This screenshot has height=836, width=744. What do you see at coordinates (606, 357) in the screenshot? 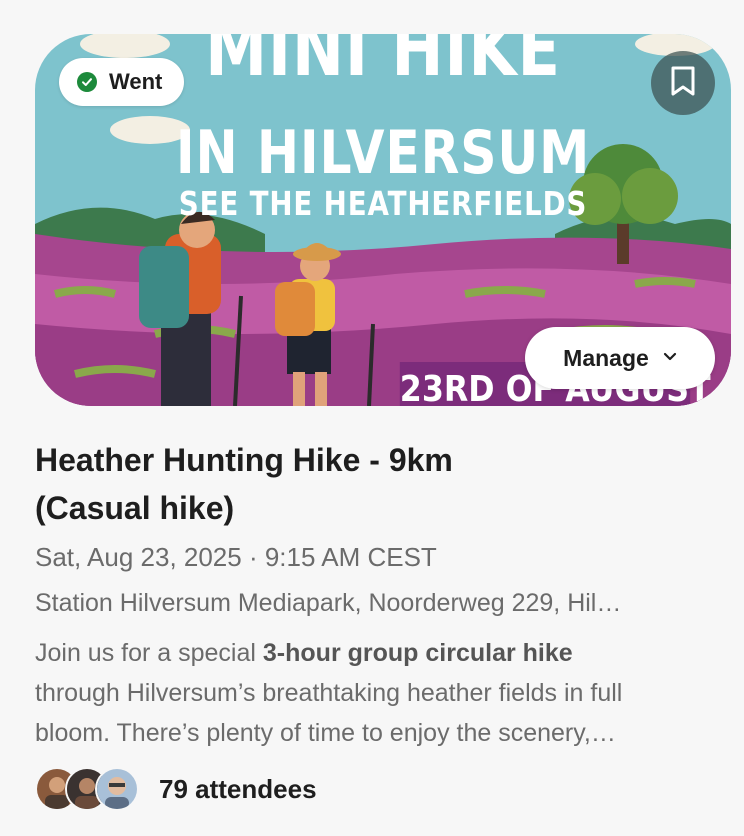
I see `manage-button-label: Manage` at bounding box center [606, 357].